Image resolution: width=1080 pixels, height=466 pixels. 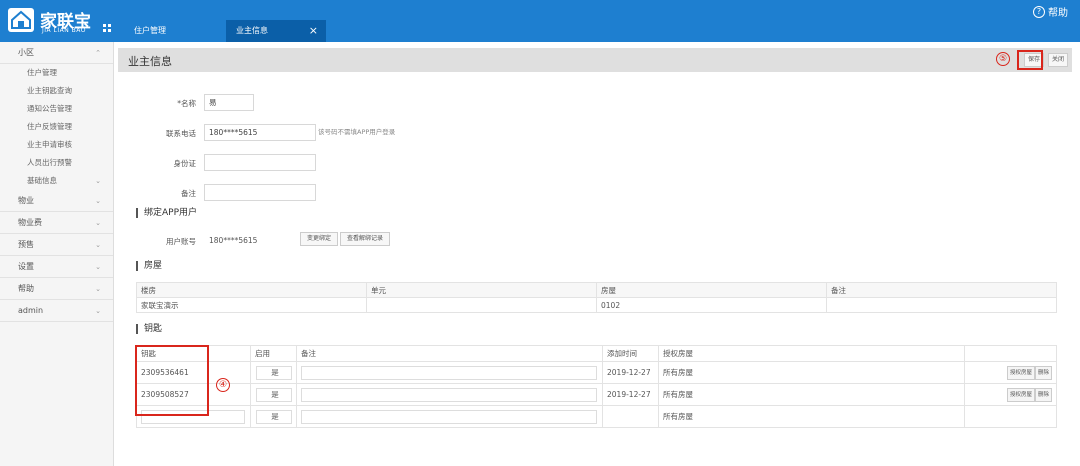 I want to click on sidebar-group-help: 帮助 ⌄, so click(x=56, y=289).